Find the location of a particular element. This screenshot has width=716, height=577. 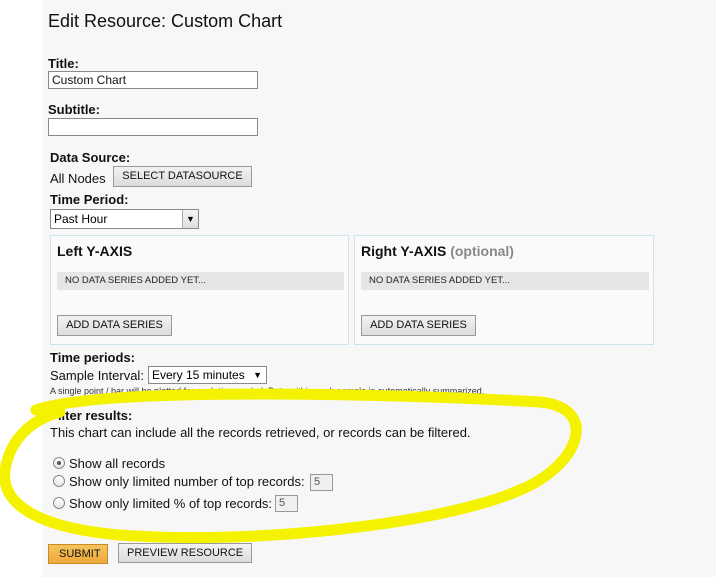

radio-limited-percent-label: Show only limited % of top records: is located at coordinates (171, 503).